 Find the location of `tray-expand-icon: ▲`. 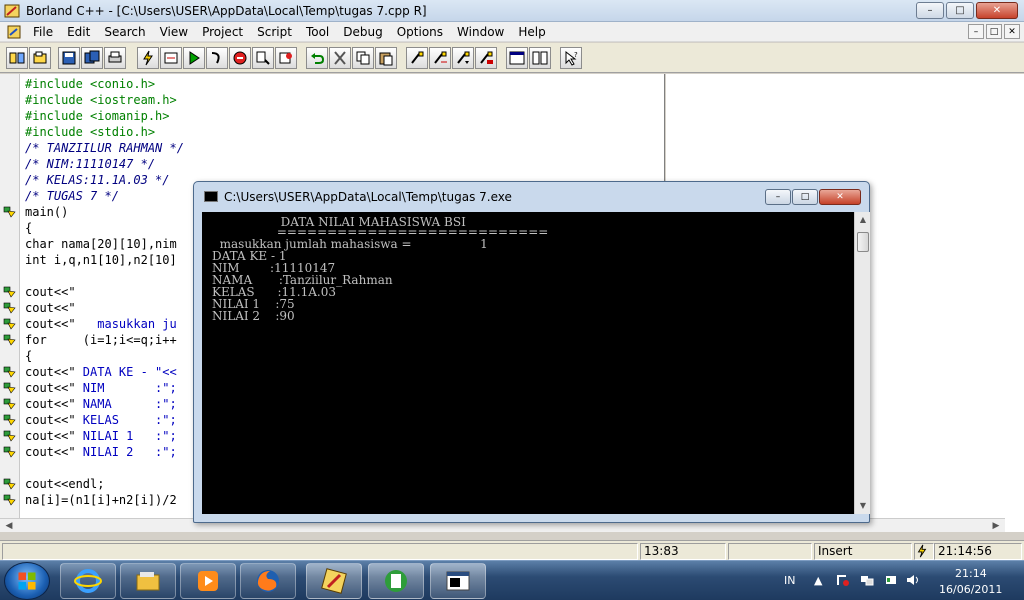

tray-expand-icon: ▲ is located at coordinates (818, 580).